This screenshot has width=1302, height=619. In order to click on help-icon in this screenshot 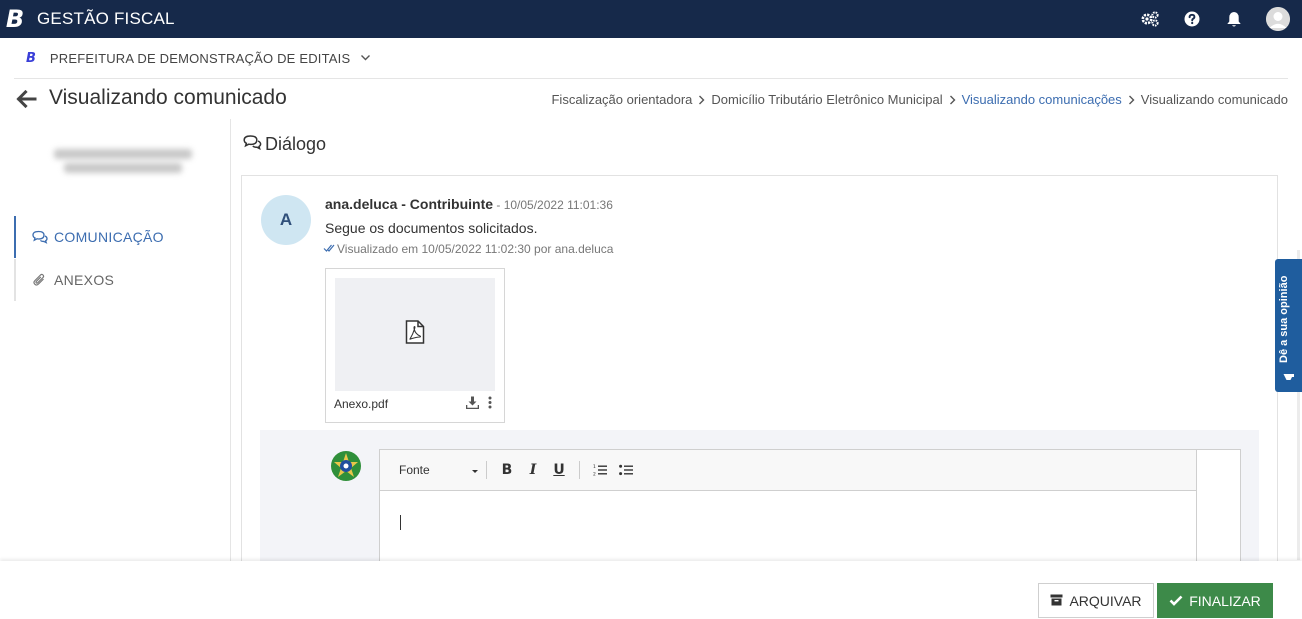, I will do `click(1192, 19)`.